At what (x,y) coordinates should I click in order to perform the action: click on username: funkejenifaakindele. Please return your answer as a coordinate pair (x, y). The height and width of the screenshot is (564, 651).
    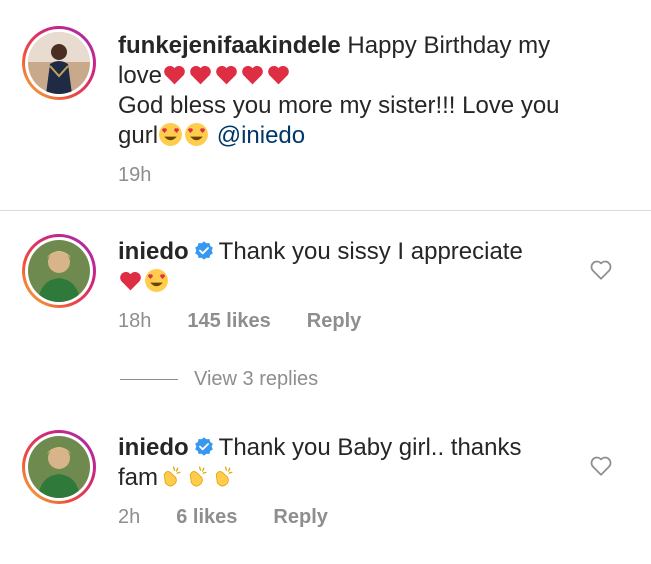
    Looking at the image, I should click on (229, 45).